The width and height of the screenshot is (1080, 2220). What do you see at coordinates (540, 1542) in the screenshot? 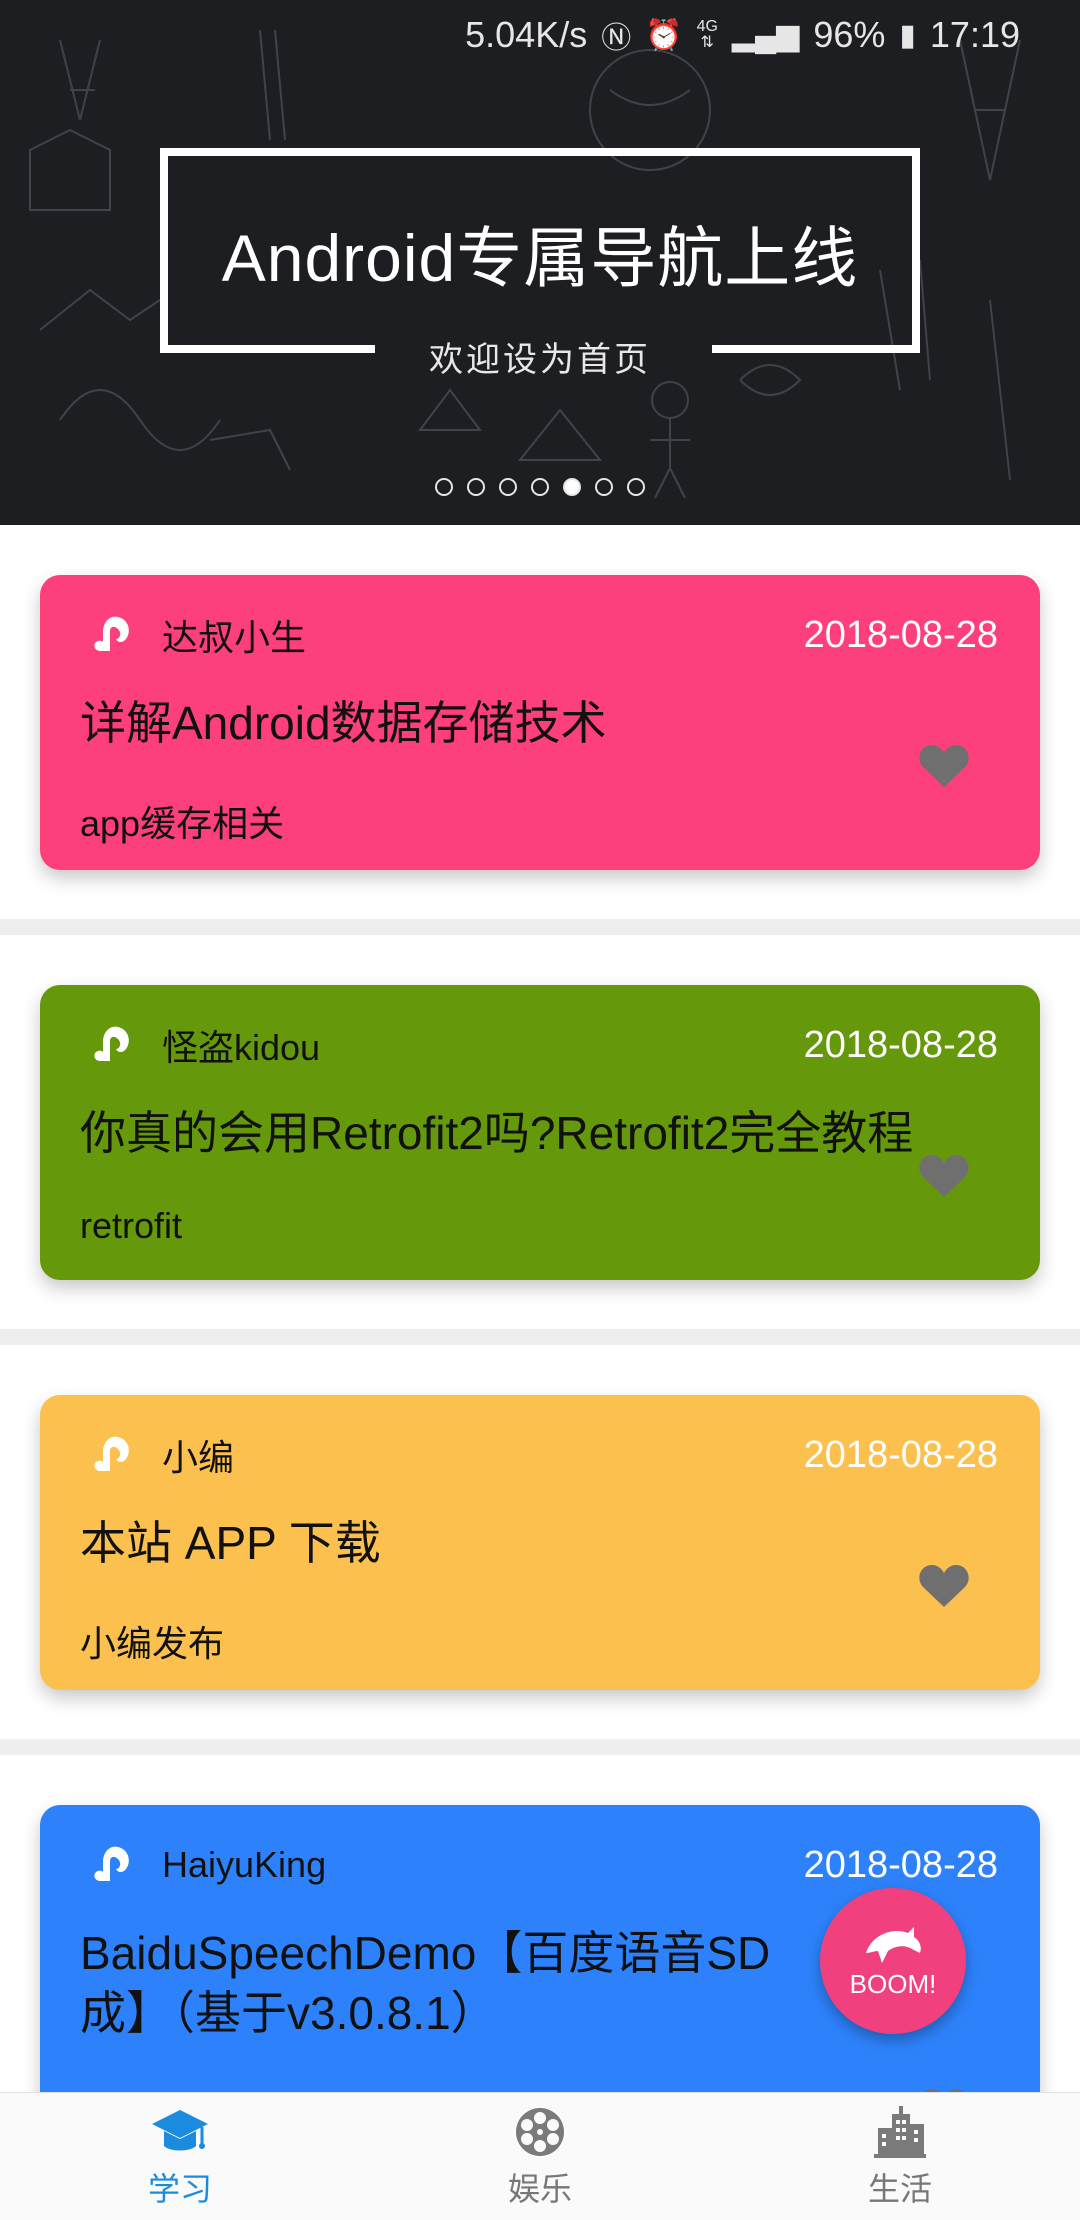
I see `article-card: 小编 2018-08-28 本站 APP 下载 小编发布` at bounding box center [540, 1542].